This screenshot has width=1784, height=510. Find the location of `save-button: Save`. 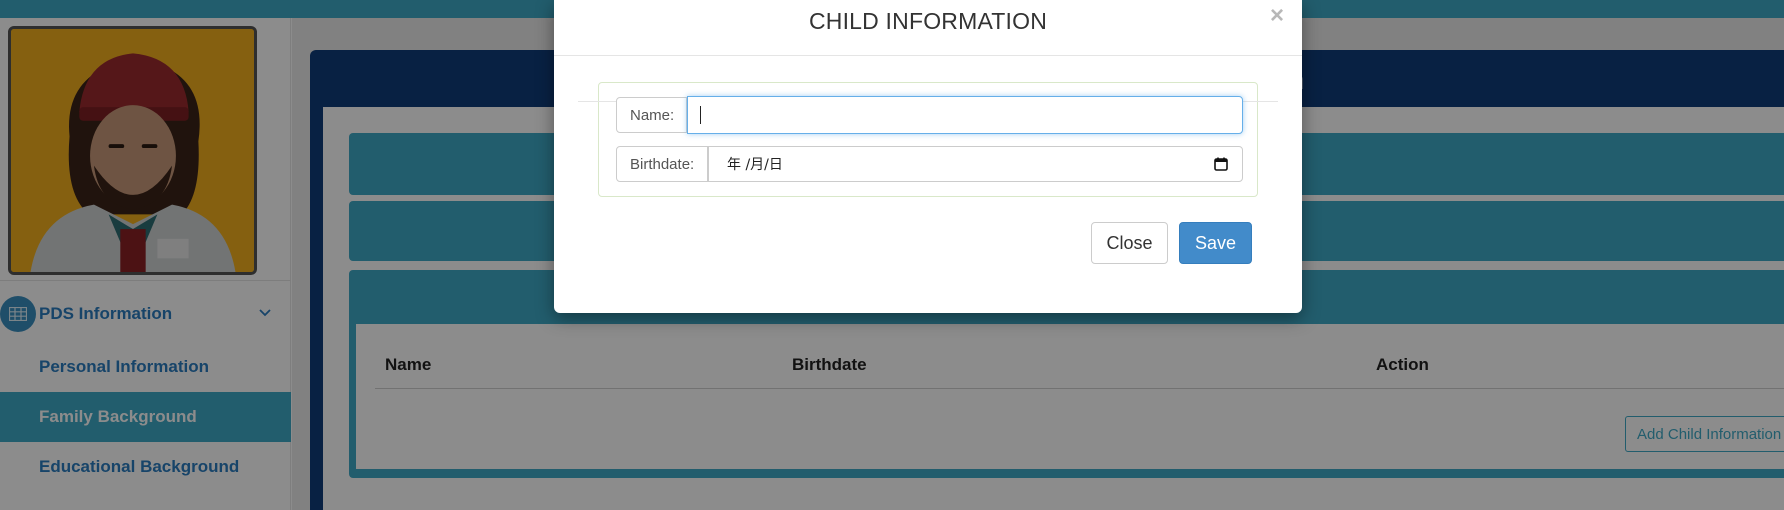

save-button: Save is located at coordinates (1215, 243).